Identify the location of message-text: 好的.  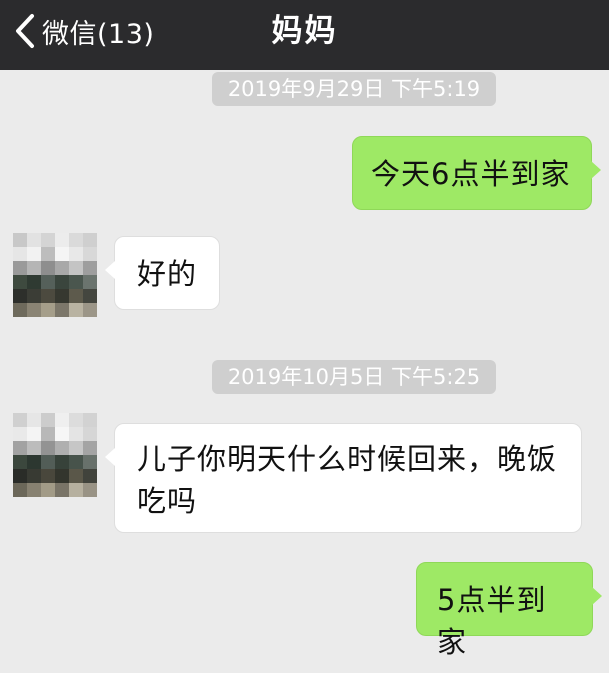
(167, 274).